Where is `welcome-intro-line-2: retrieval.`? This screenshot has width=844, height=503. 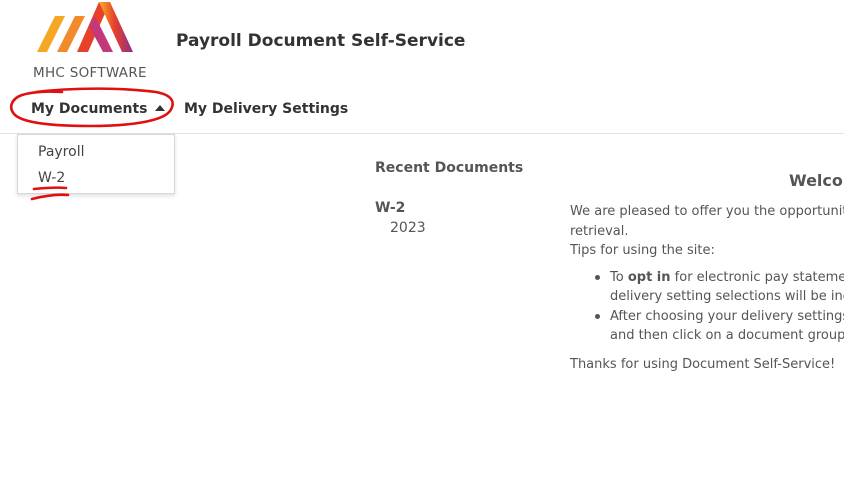
welcome-intro-line-2: retrieval. is located at coordinates (599, 231).